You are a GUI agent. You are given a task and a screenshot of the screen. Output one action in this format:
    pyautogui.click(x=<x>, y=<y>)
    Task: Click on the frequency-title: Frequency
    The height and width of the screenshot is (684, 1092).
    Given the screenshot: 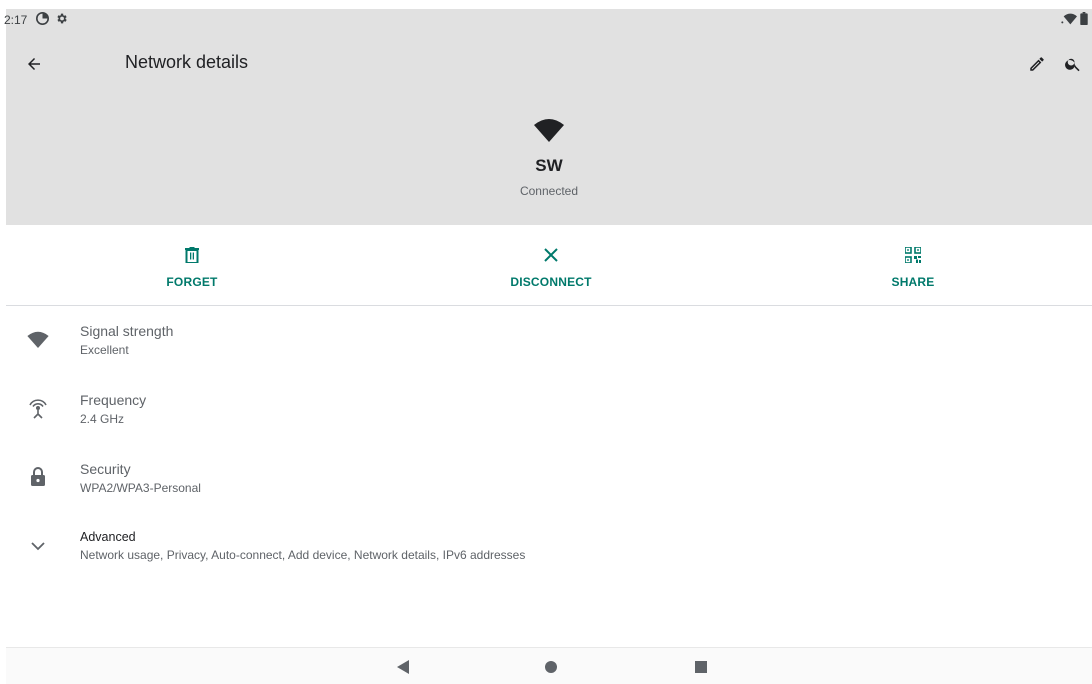 What is the action you would take?
    pyautogui.click(x=113, y=400)
    